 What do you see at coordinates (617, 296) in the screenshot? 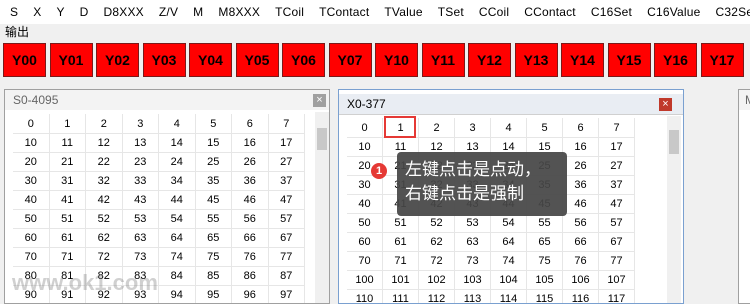
I see `panel-x-cell: 117` at bounding box center [617, 296].